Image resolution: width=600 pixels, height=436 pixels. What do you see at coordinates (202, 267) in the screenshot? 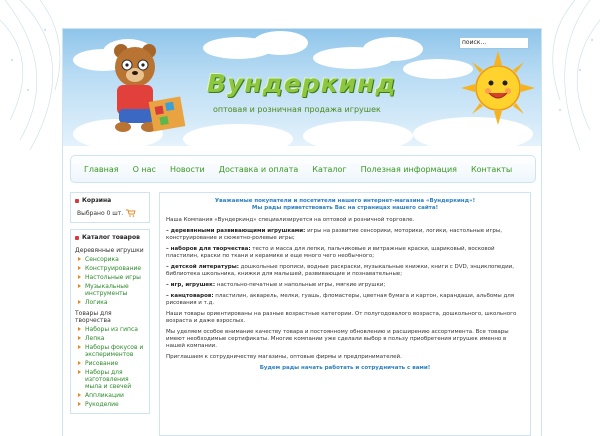
I see `list-entry-lead: – детской литературы:` at bounding box center [202, 267].